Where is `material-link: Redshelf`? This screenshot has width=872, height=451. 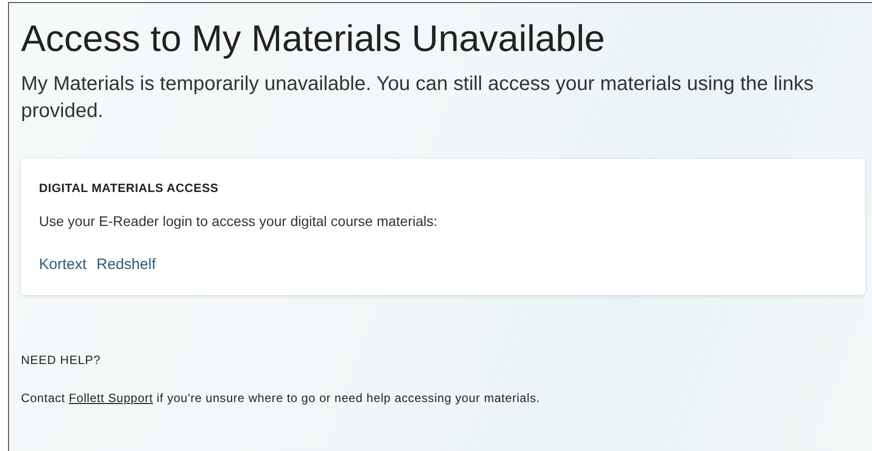
material-link: Redshelf is located at coordinates (126, 265).